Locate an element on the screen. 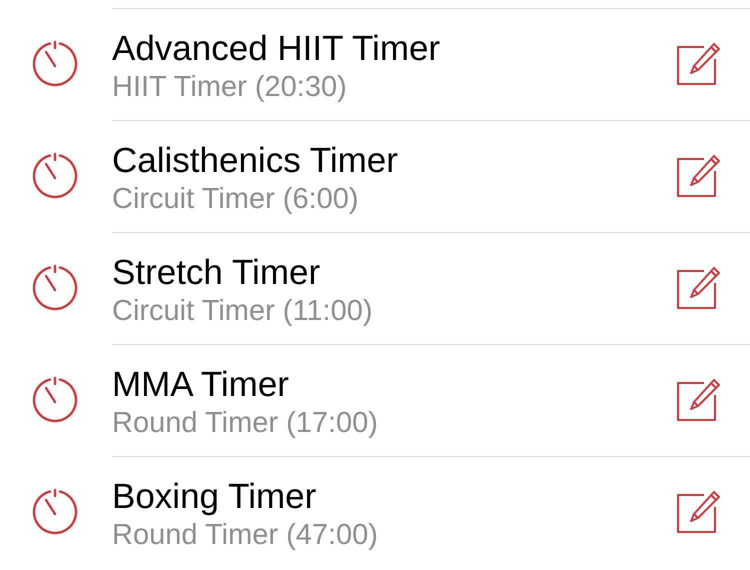 The height and width of the screenshot is (570, 750). timer-subtitle: HIIT Timer (20:30) is located at coordinates (230, 87).